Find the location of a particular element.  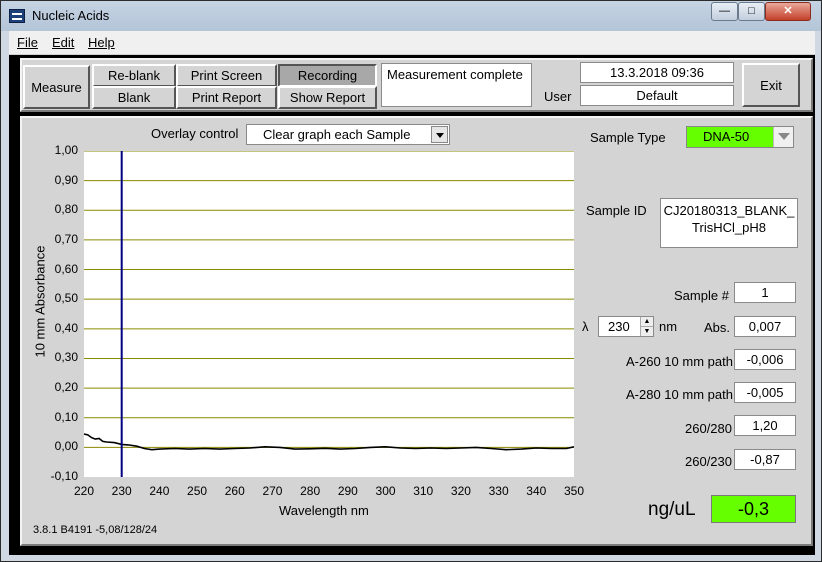

sample-type-label: Sample Type is located at coordinates (628, 137).